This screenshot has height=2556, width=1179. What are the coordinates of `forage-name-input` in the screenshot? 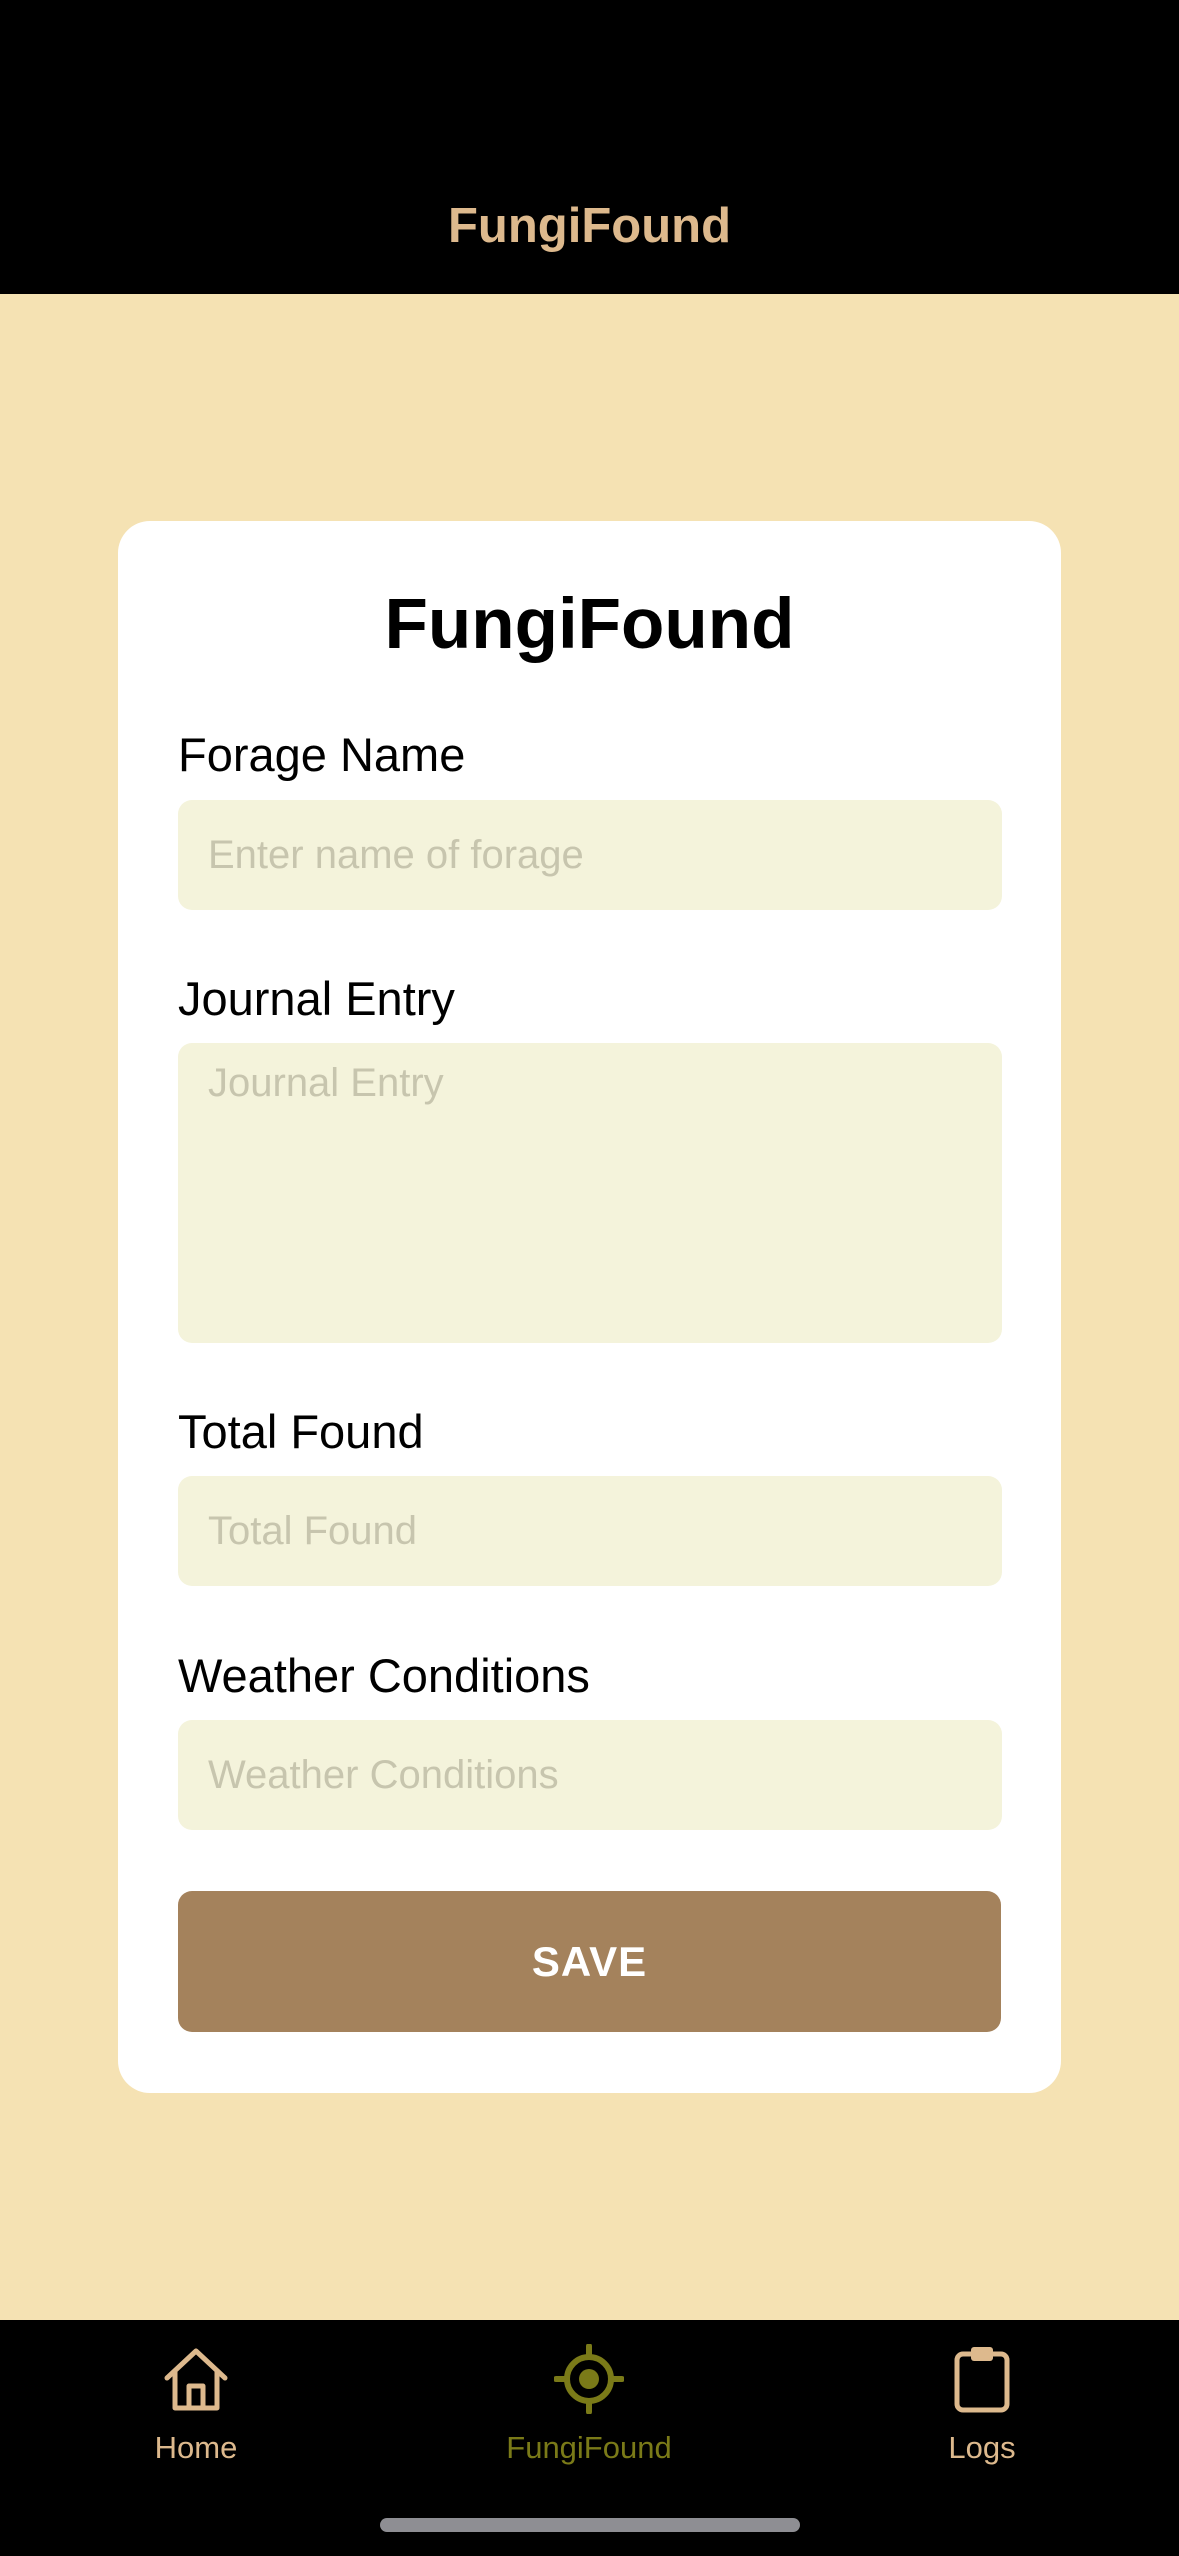 It's located at (590, 855).